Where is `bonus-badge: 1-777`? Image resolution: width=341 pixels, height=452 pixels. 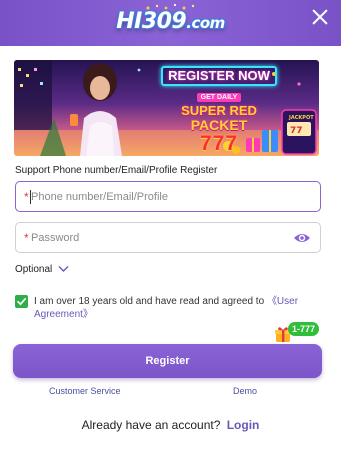 bonus-badge: 1-777 is located at coordinates (298, 333).